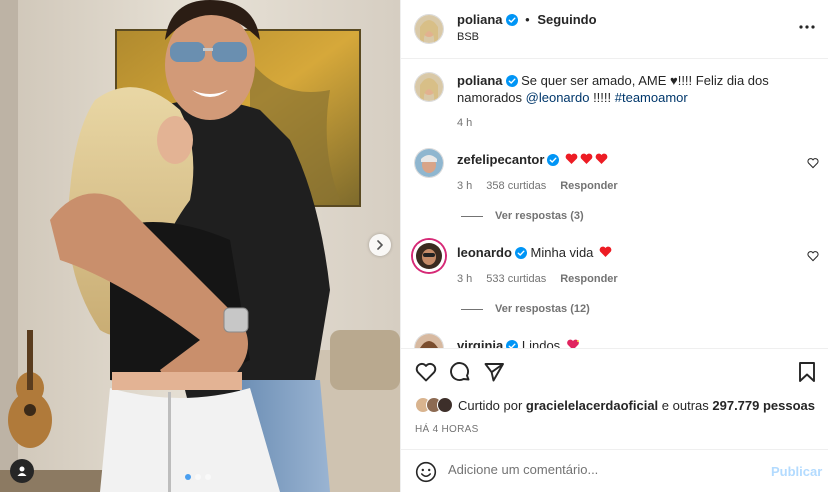  Describe the element at coordinates (627, 159) in the screenshot. I see `comment: zefelipecantor` at that location.